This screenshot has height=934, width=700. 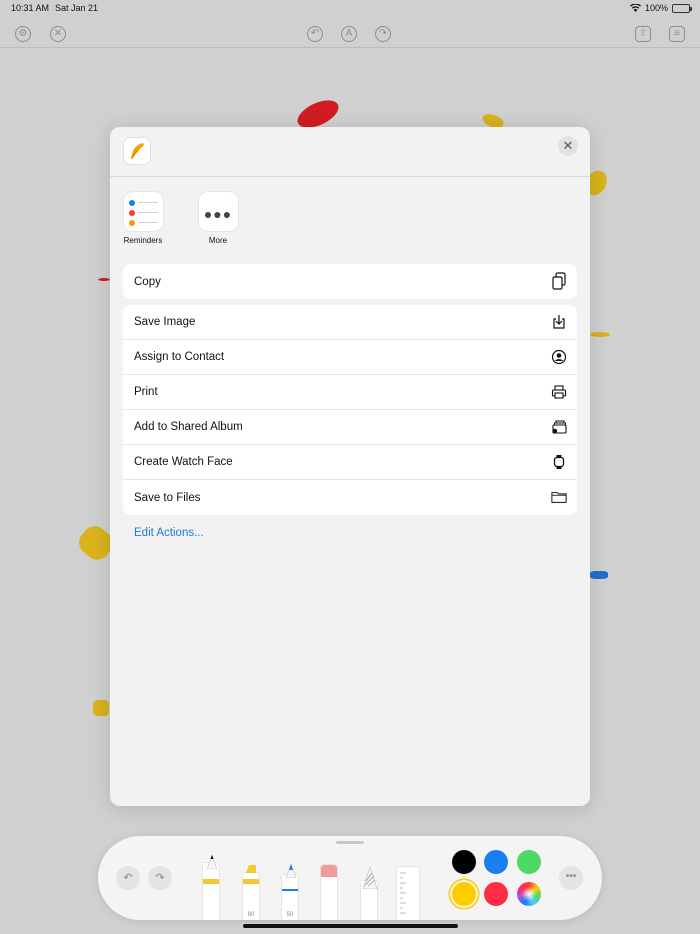 I want to click on share-app-label: Reminders, so click(x=143, y=240).